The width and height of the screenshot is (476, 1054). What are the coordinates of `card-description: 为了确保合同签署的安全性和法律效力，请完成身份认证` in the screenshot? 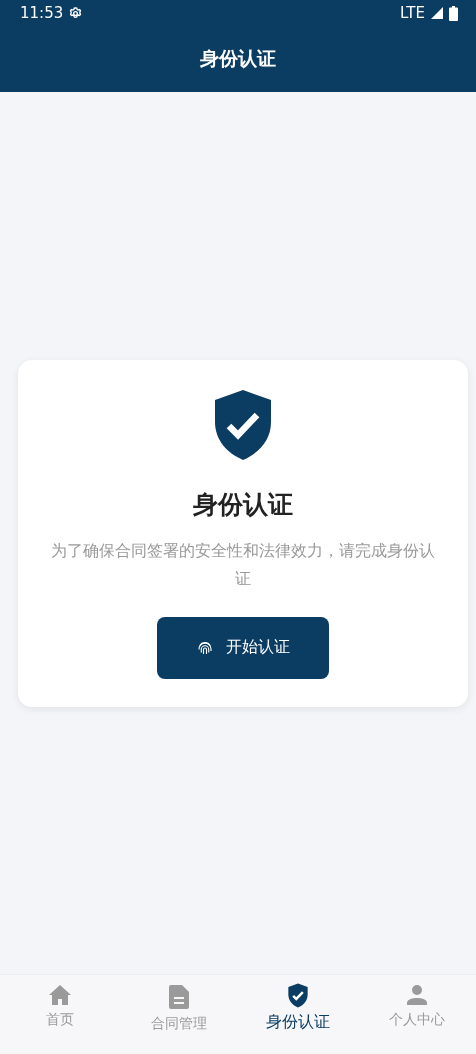 It's located at (243, 564).